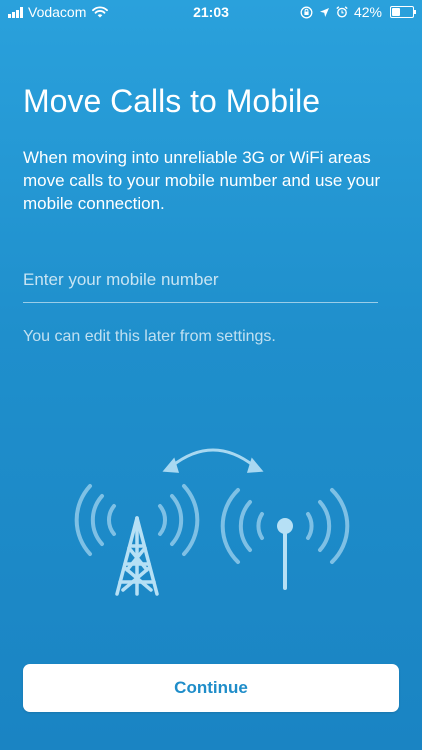 The image size is (422, 750). Describe the element at coordinates (211, 12) in the screenshot. I see `status-bar: Vodacom 21:03 42%` at that location.